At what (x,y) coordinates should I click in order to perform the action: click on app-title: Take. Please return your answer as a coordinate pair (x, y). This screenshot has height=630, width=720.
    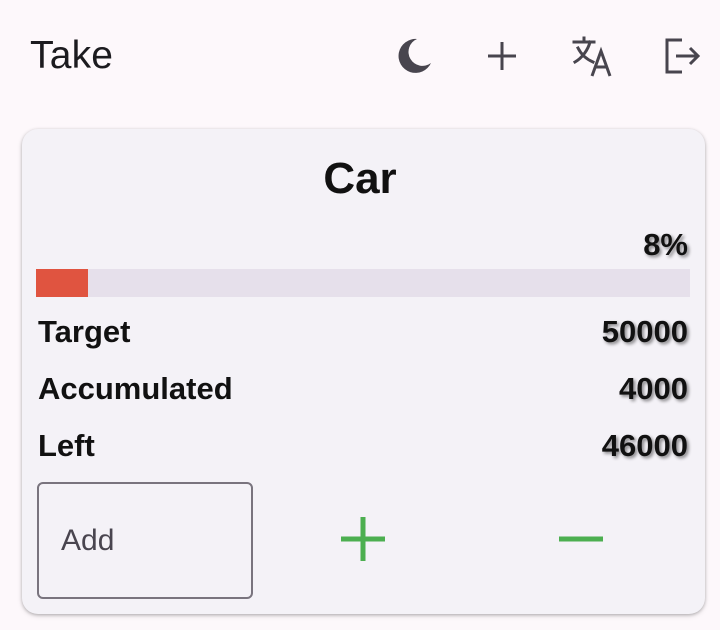
    Looking at the image, I should click on (72, 55).